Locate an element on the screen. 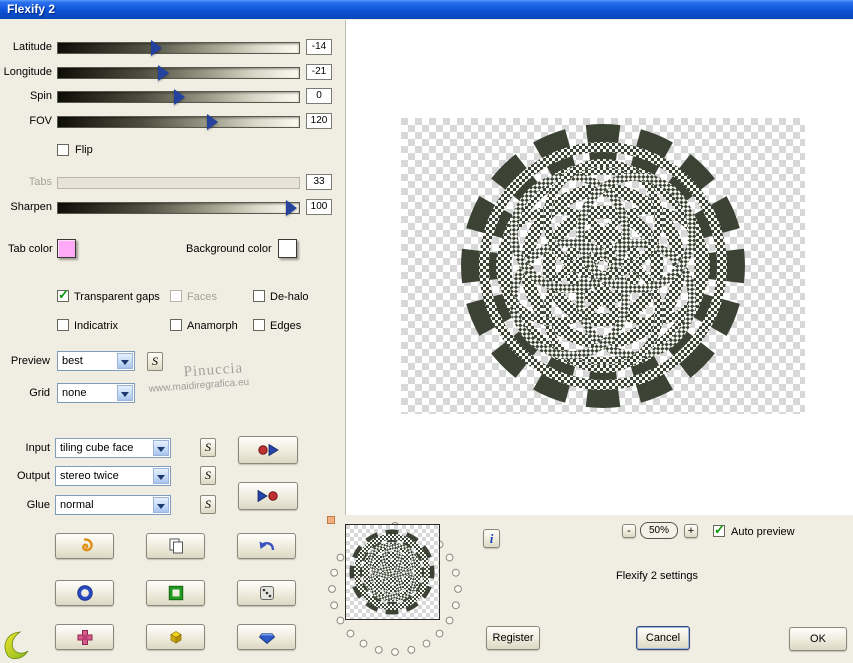 The width and height of the screenshot is (853, 663). de-halo-checkbox is located at coordinates (259, 296).